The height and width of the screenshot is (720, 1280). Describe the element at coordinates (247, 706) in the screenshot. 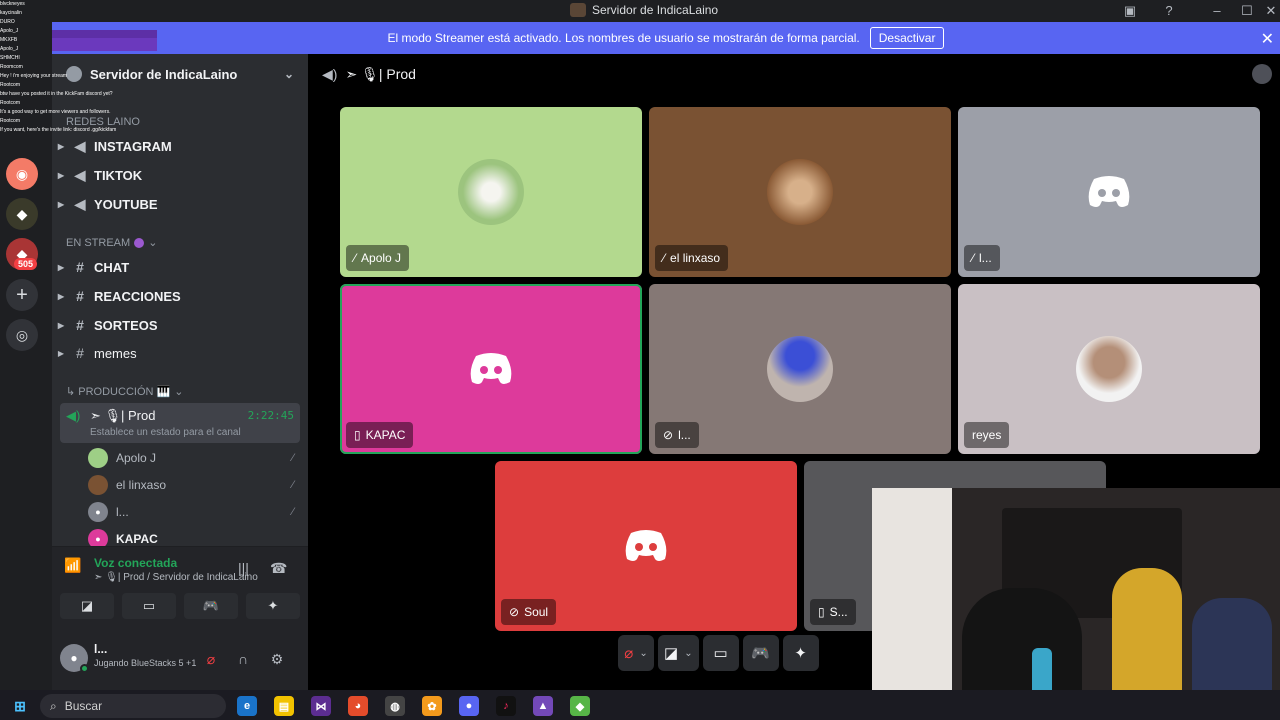

I see `edge-icon: e` at that location.